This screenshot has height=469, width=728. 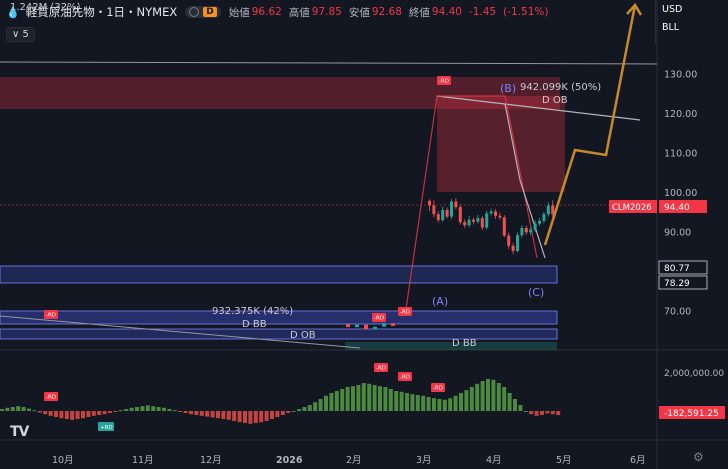 What do you see at coordinates (536, 292) in the screenshot?
I see `chart-annotation: (C)` at bounding box center [536, 292].